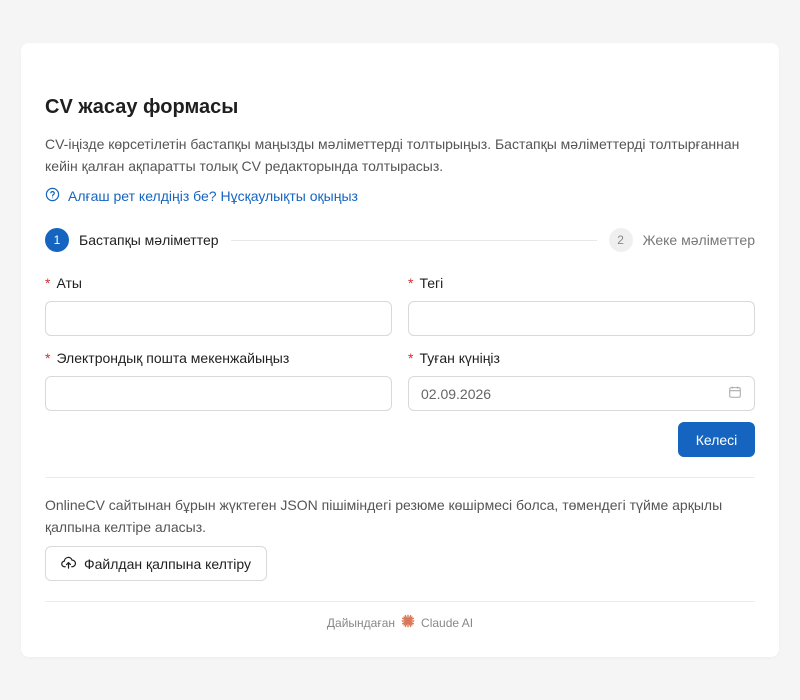 Image resolution: width=800 pixels, height=700 pixels. I want to click on step-label: Бастапқы мәліметтер, so click(149, 240).